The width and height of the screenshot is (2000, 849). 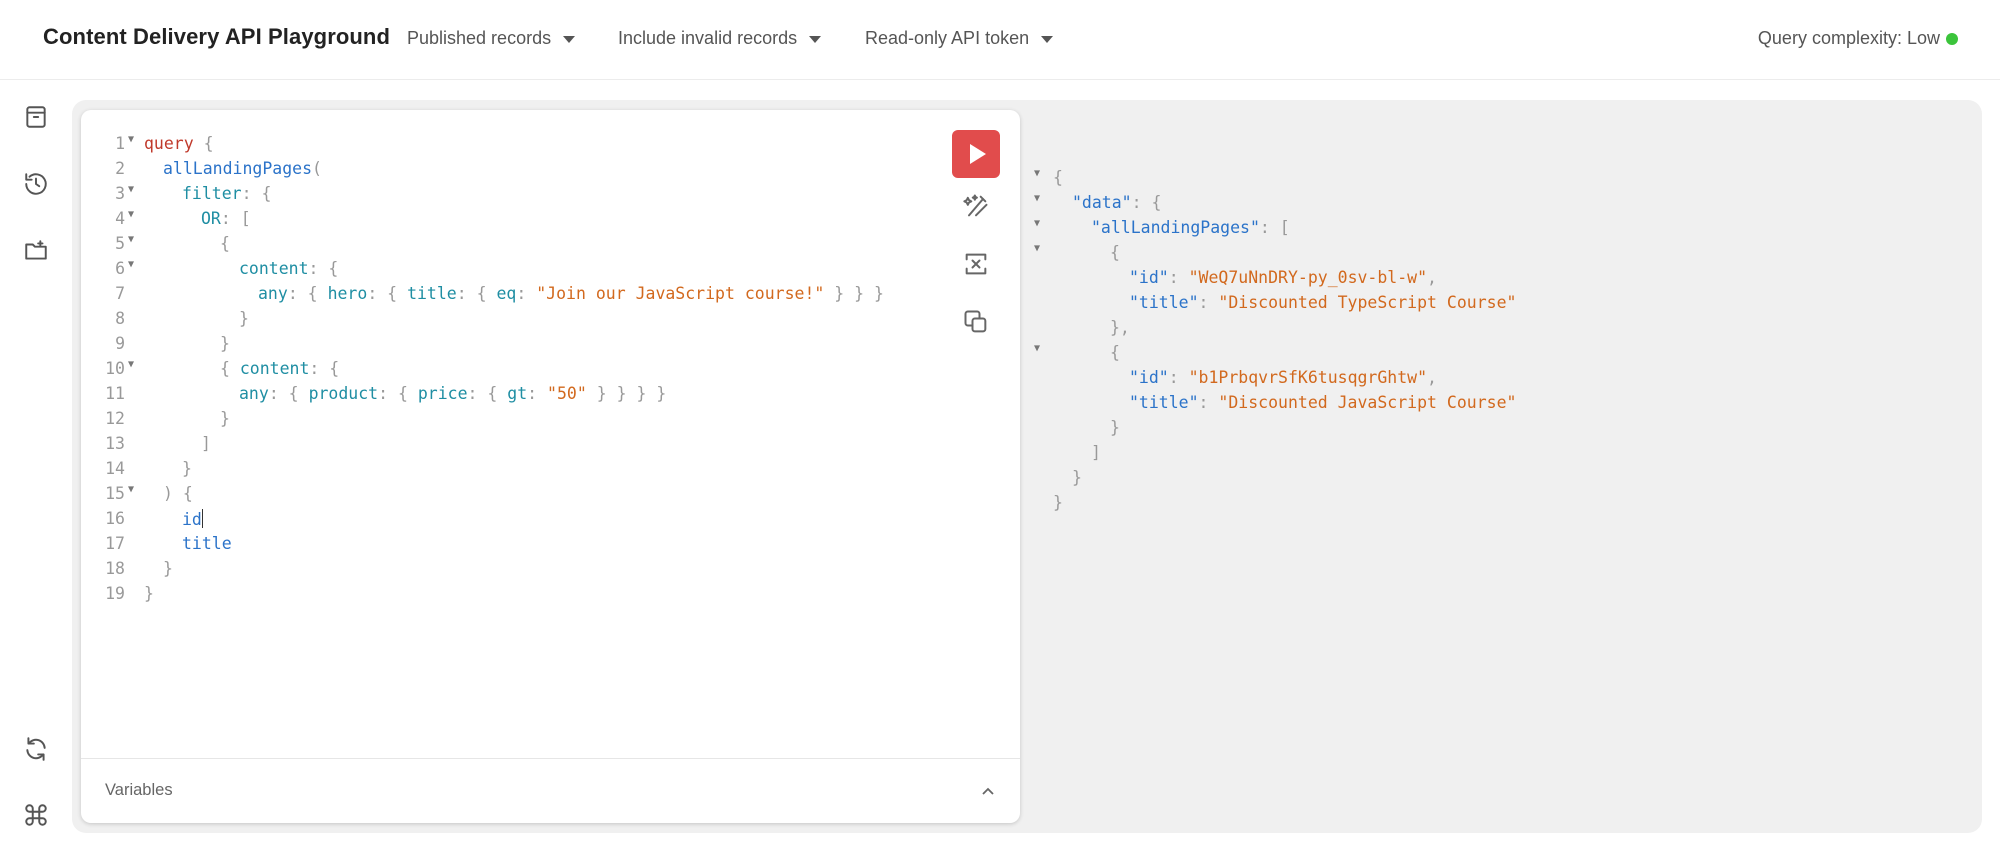 I want to click on run-query-button, so click(x=976, y=154).